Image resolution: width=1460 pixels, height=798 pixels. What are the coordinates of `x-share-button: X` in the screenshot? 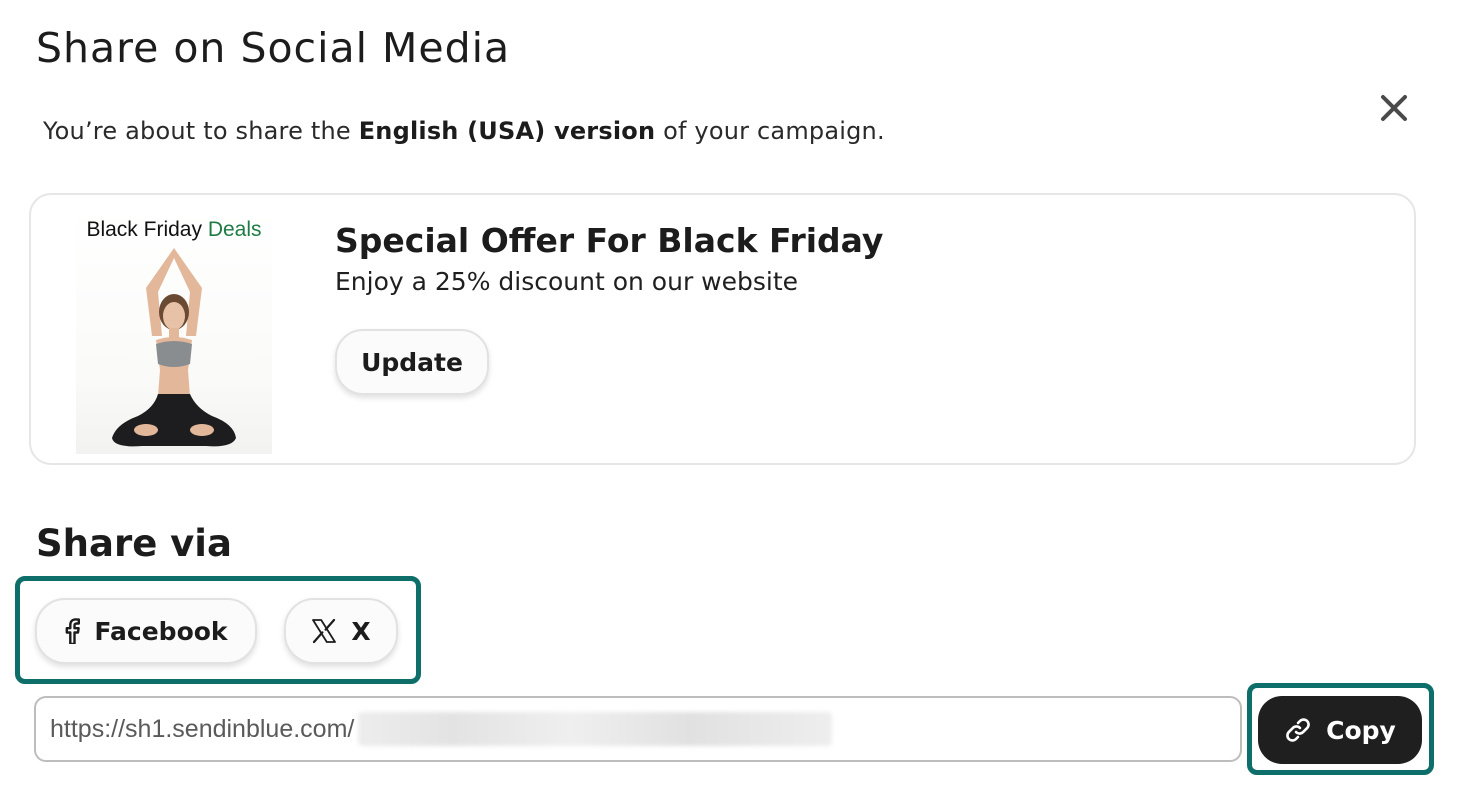 It's located at (341, 631).